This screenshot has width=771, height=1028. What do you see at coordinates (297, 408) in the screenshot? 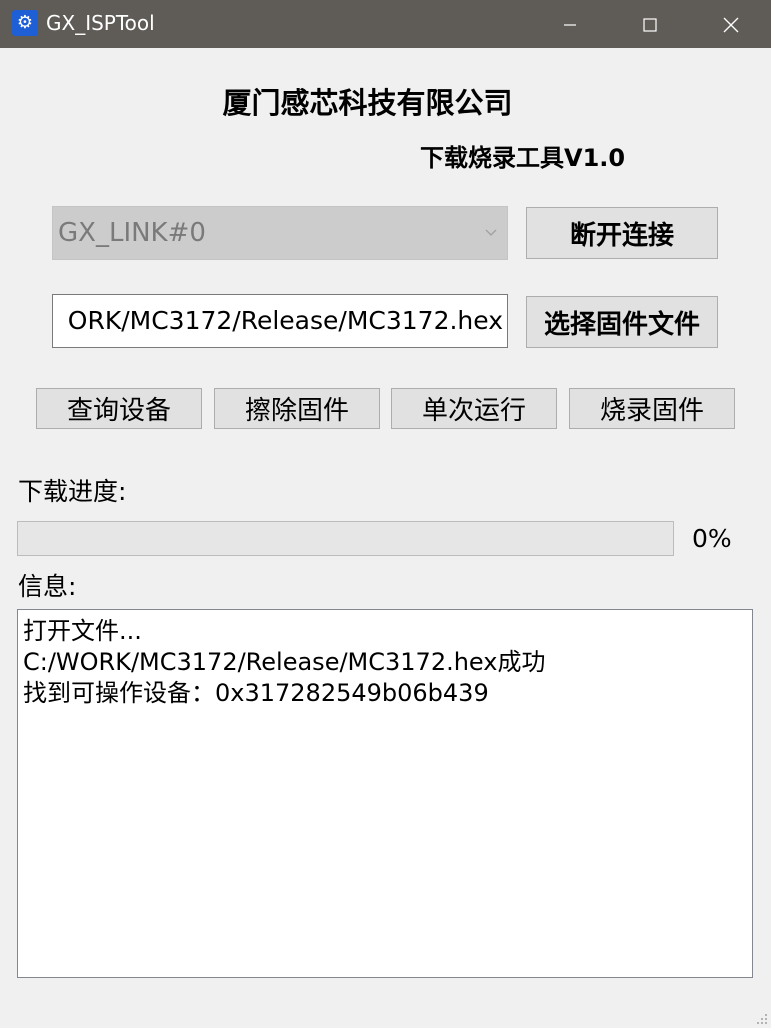
I see `erase-firmware-button: 擦除固件` at bounding box center [297, 408].